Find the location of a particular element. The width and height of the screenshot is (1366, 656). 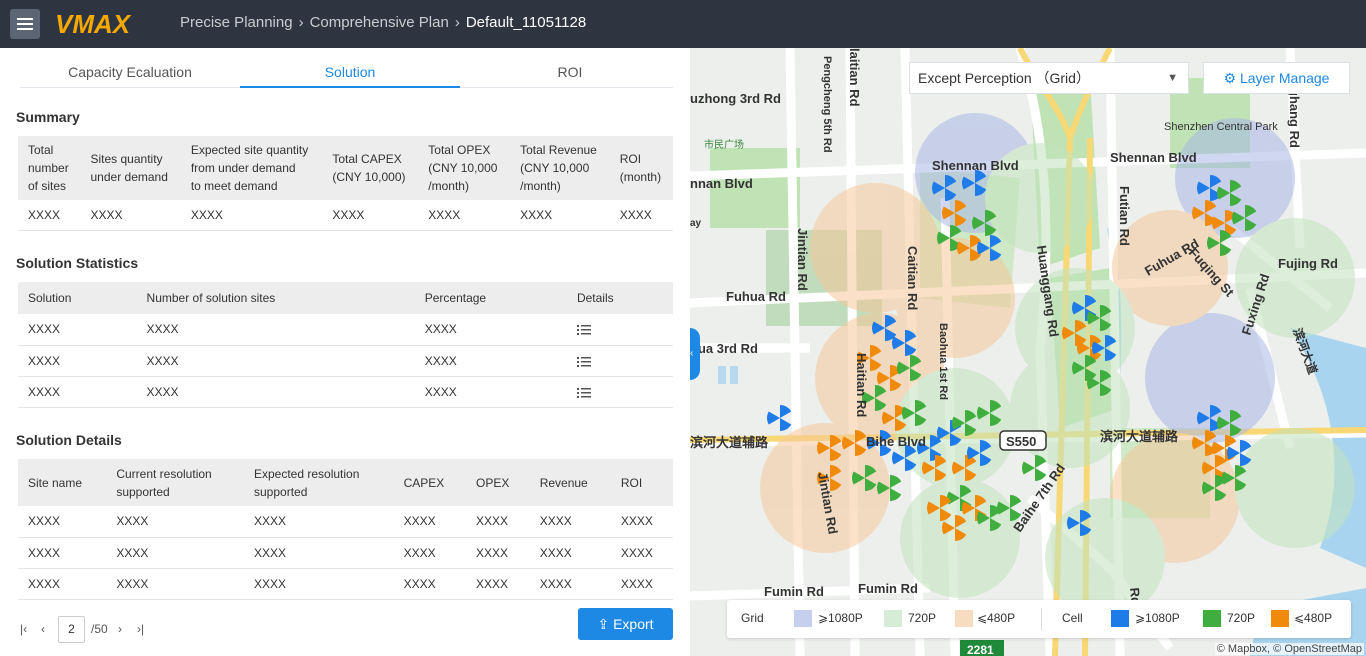

column-header: Total Revenue (CNY 10,000/month) is located at coordinates (560, 168).